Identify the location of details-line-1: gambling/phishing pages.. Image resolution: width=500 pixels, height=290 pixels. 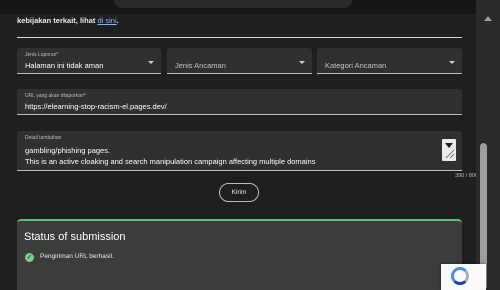
(68, 150).